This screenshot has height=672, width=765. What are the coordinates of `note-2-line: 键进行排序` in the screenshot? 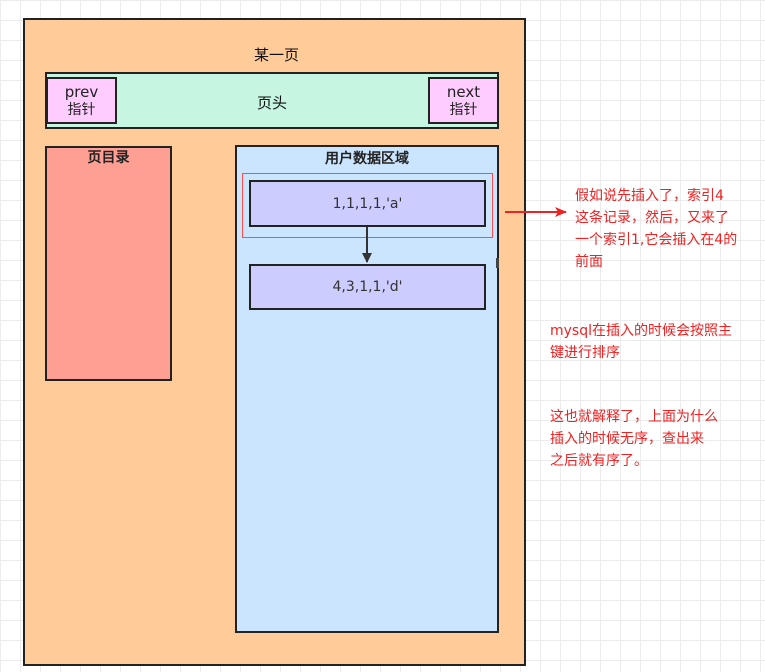 It's located at (585, 353).